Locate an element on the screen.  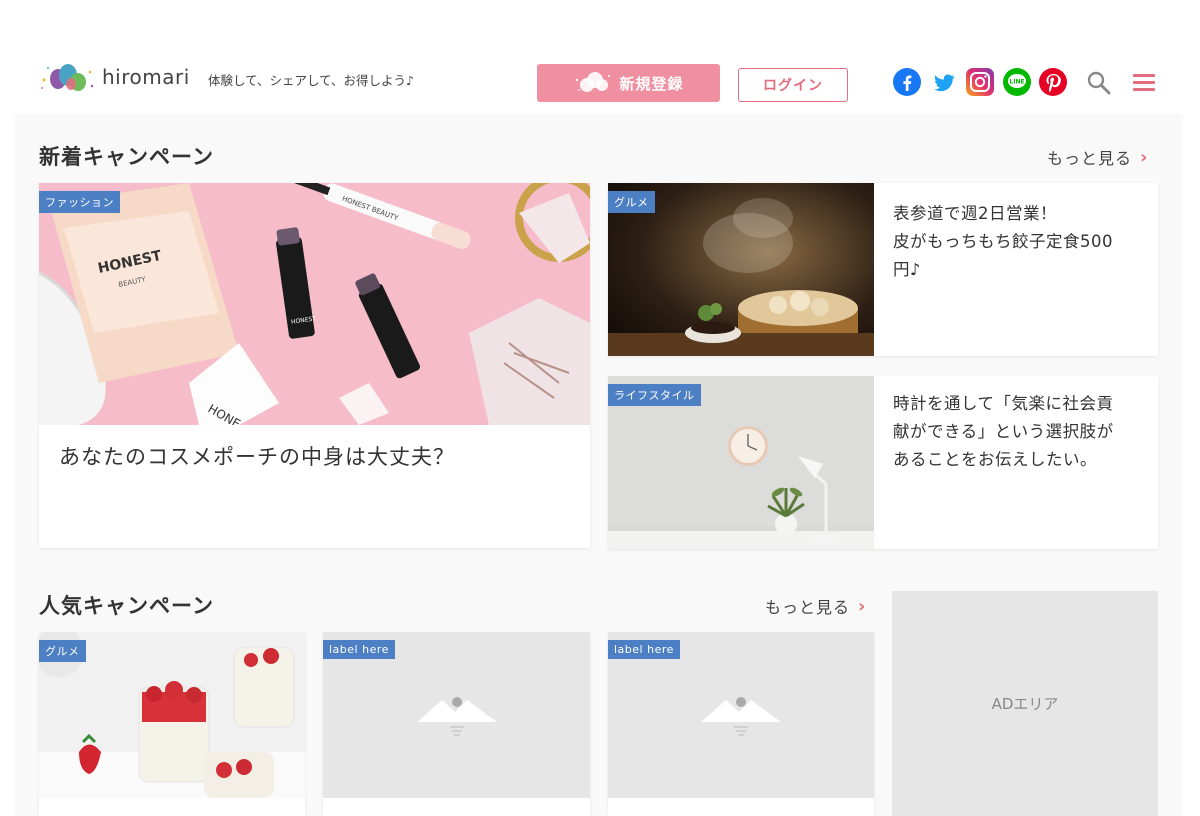
card-title: 表参道で週2日営業！ 皮がもっちもち餃子定食500 円♪ is located at coordinates (1003, 242).